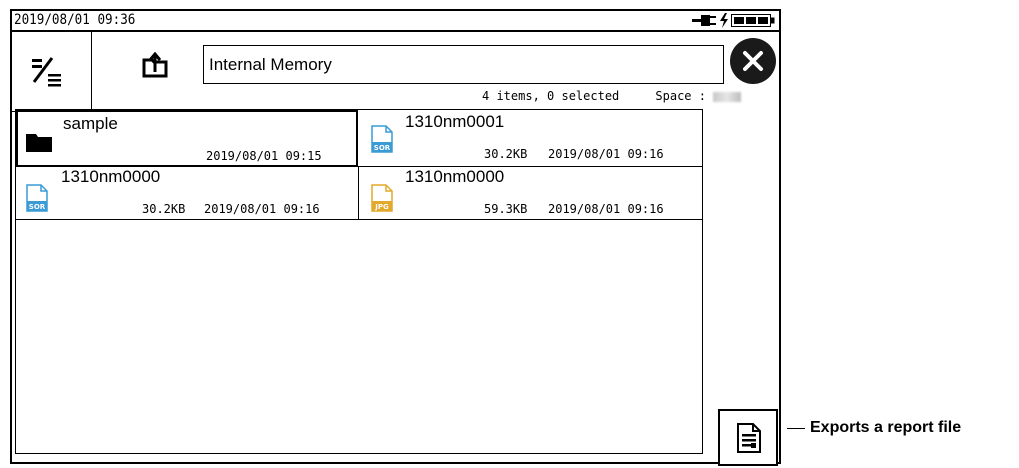 Image resolution: width=1019 pixels, height=468 pixels. What do you see at coordinates (455, 121) in the screenshot?
I see `file-name: 1310nm0001` at bounding box center [455, 121].